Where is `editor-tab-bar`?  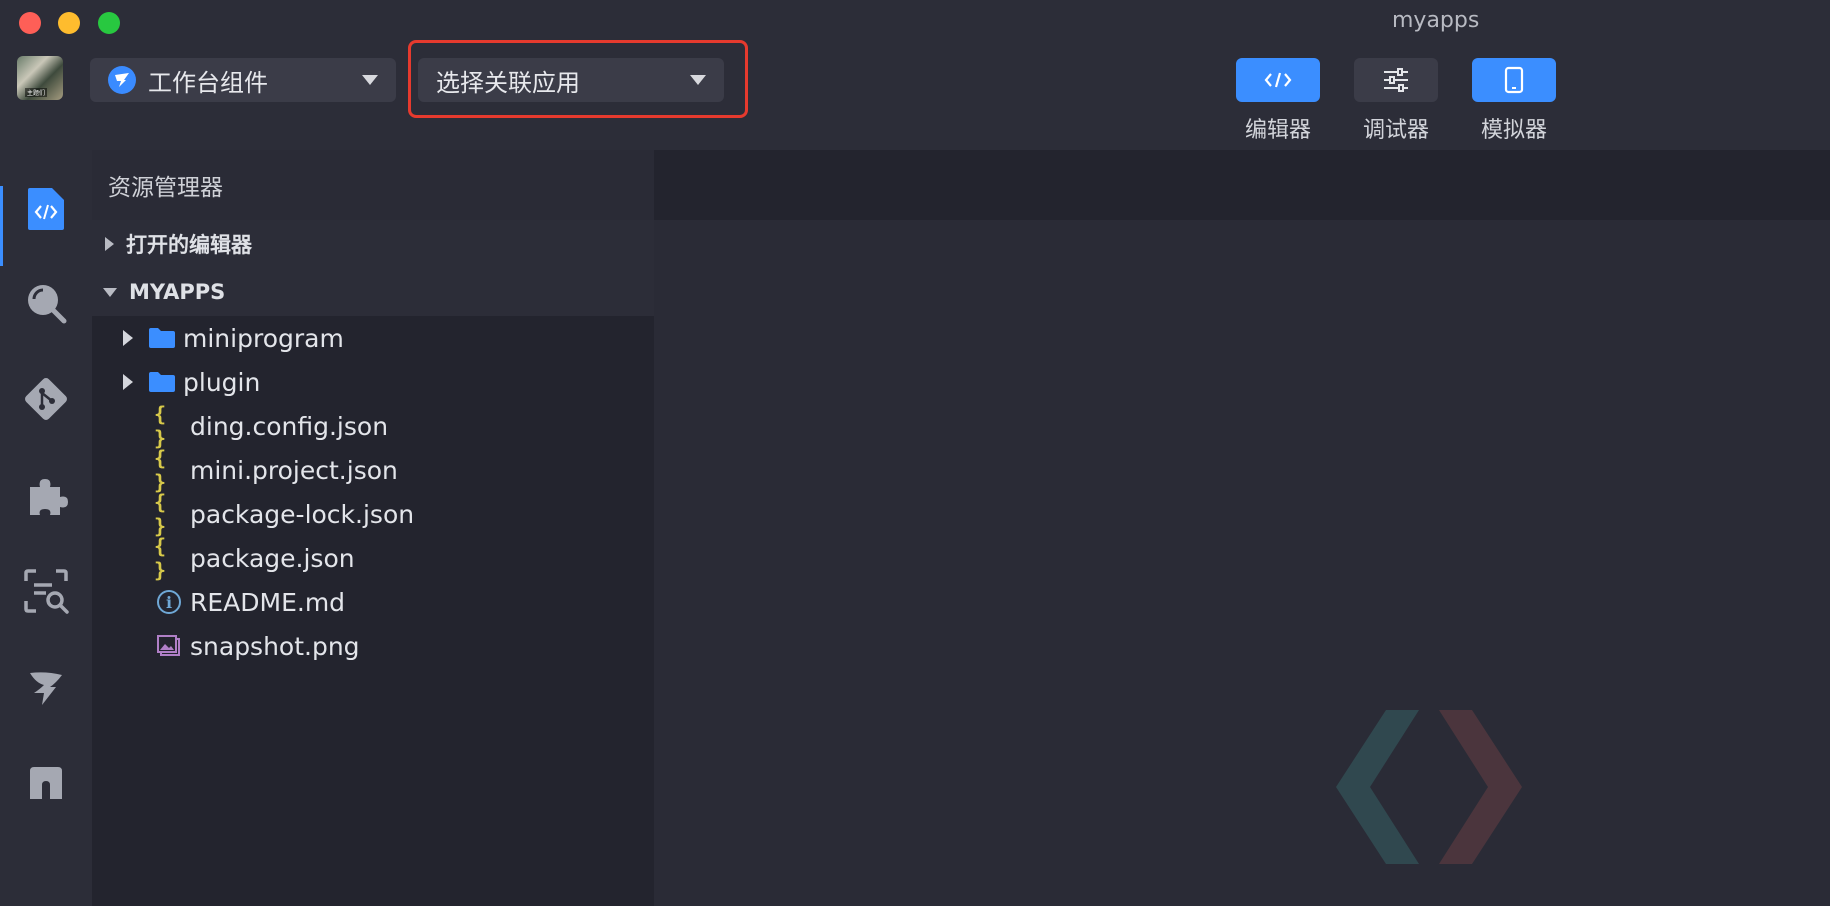 editor-tab-bar is located at coordinates (1242, 185).